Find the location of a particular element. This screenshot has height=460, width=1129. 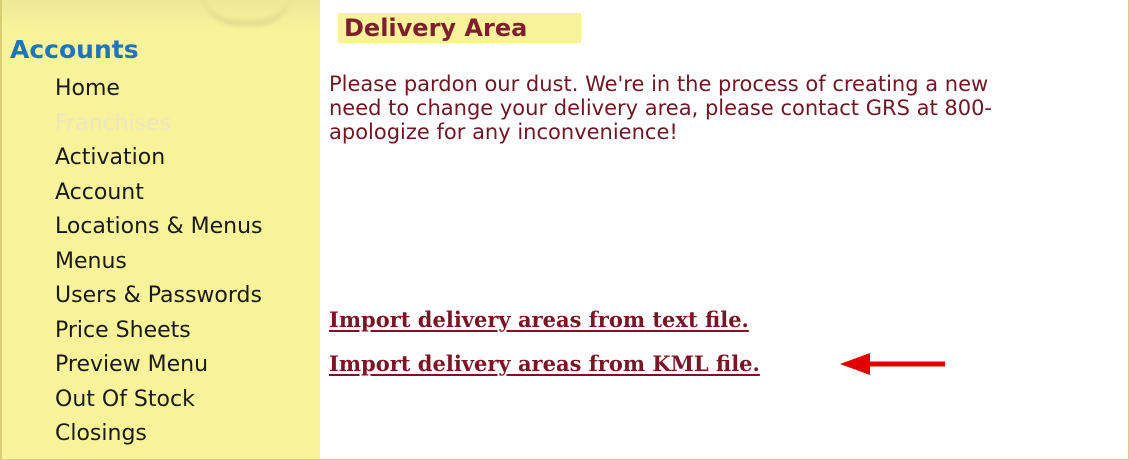

sidebar-item-menus: Menus is located at coordinates (159, 264).